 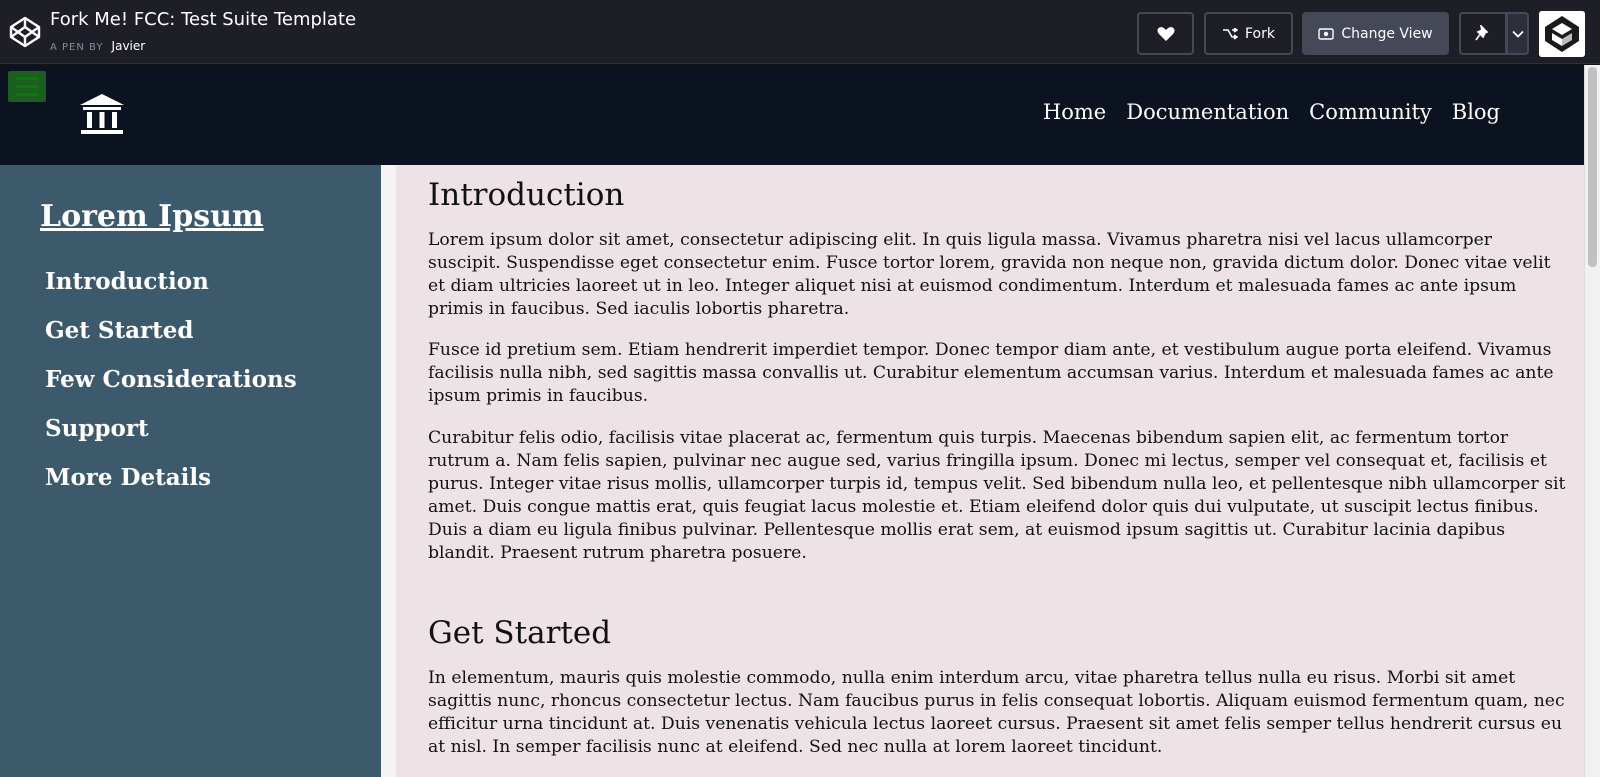 What do you see at coordinates (129, 46) in the screenshot?
I see `author-link: Javier` at bounding box center [129, 46].